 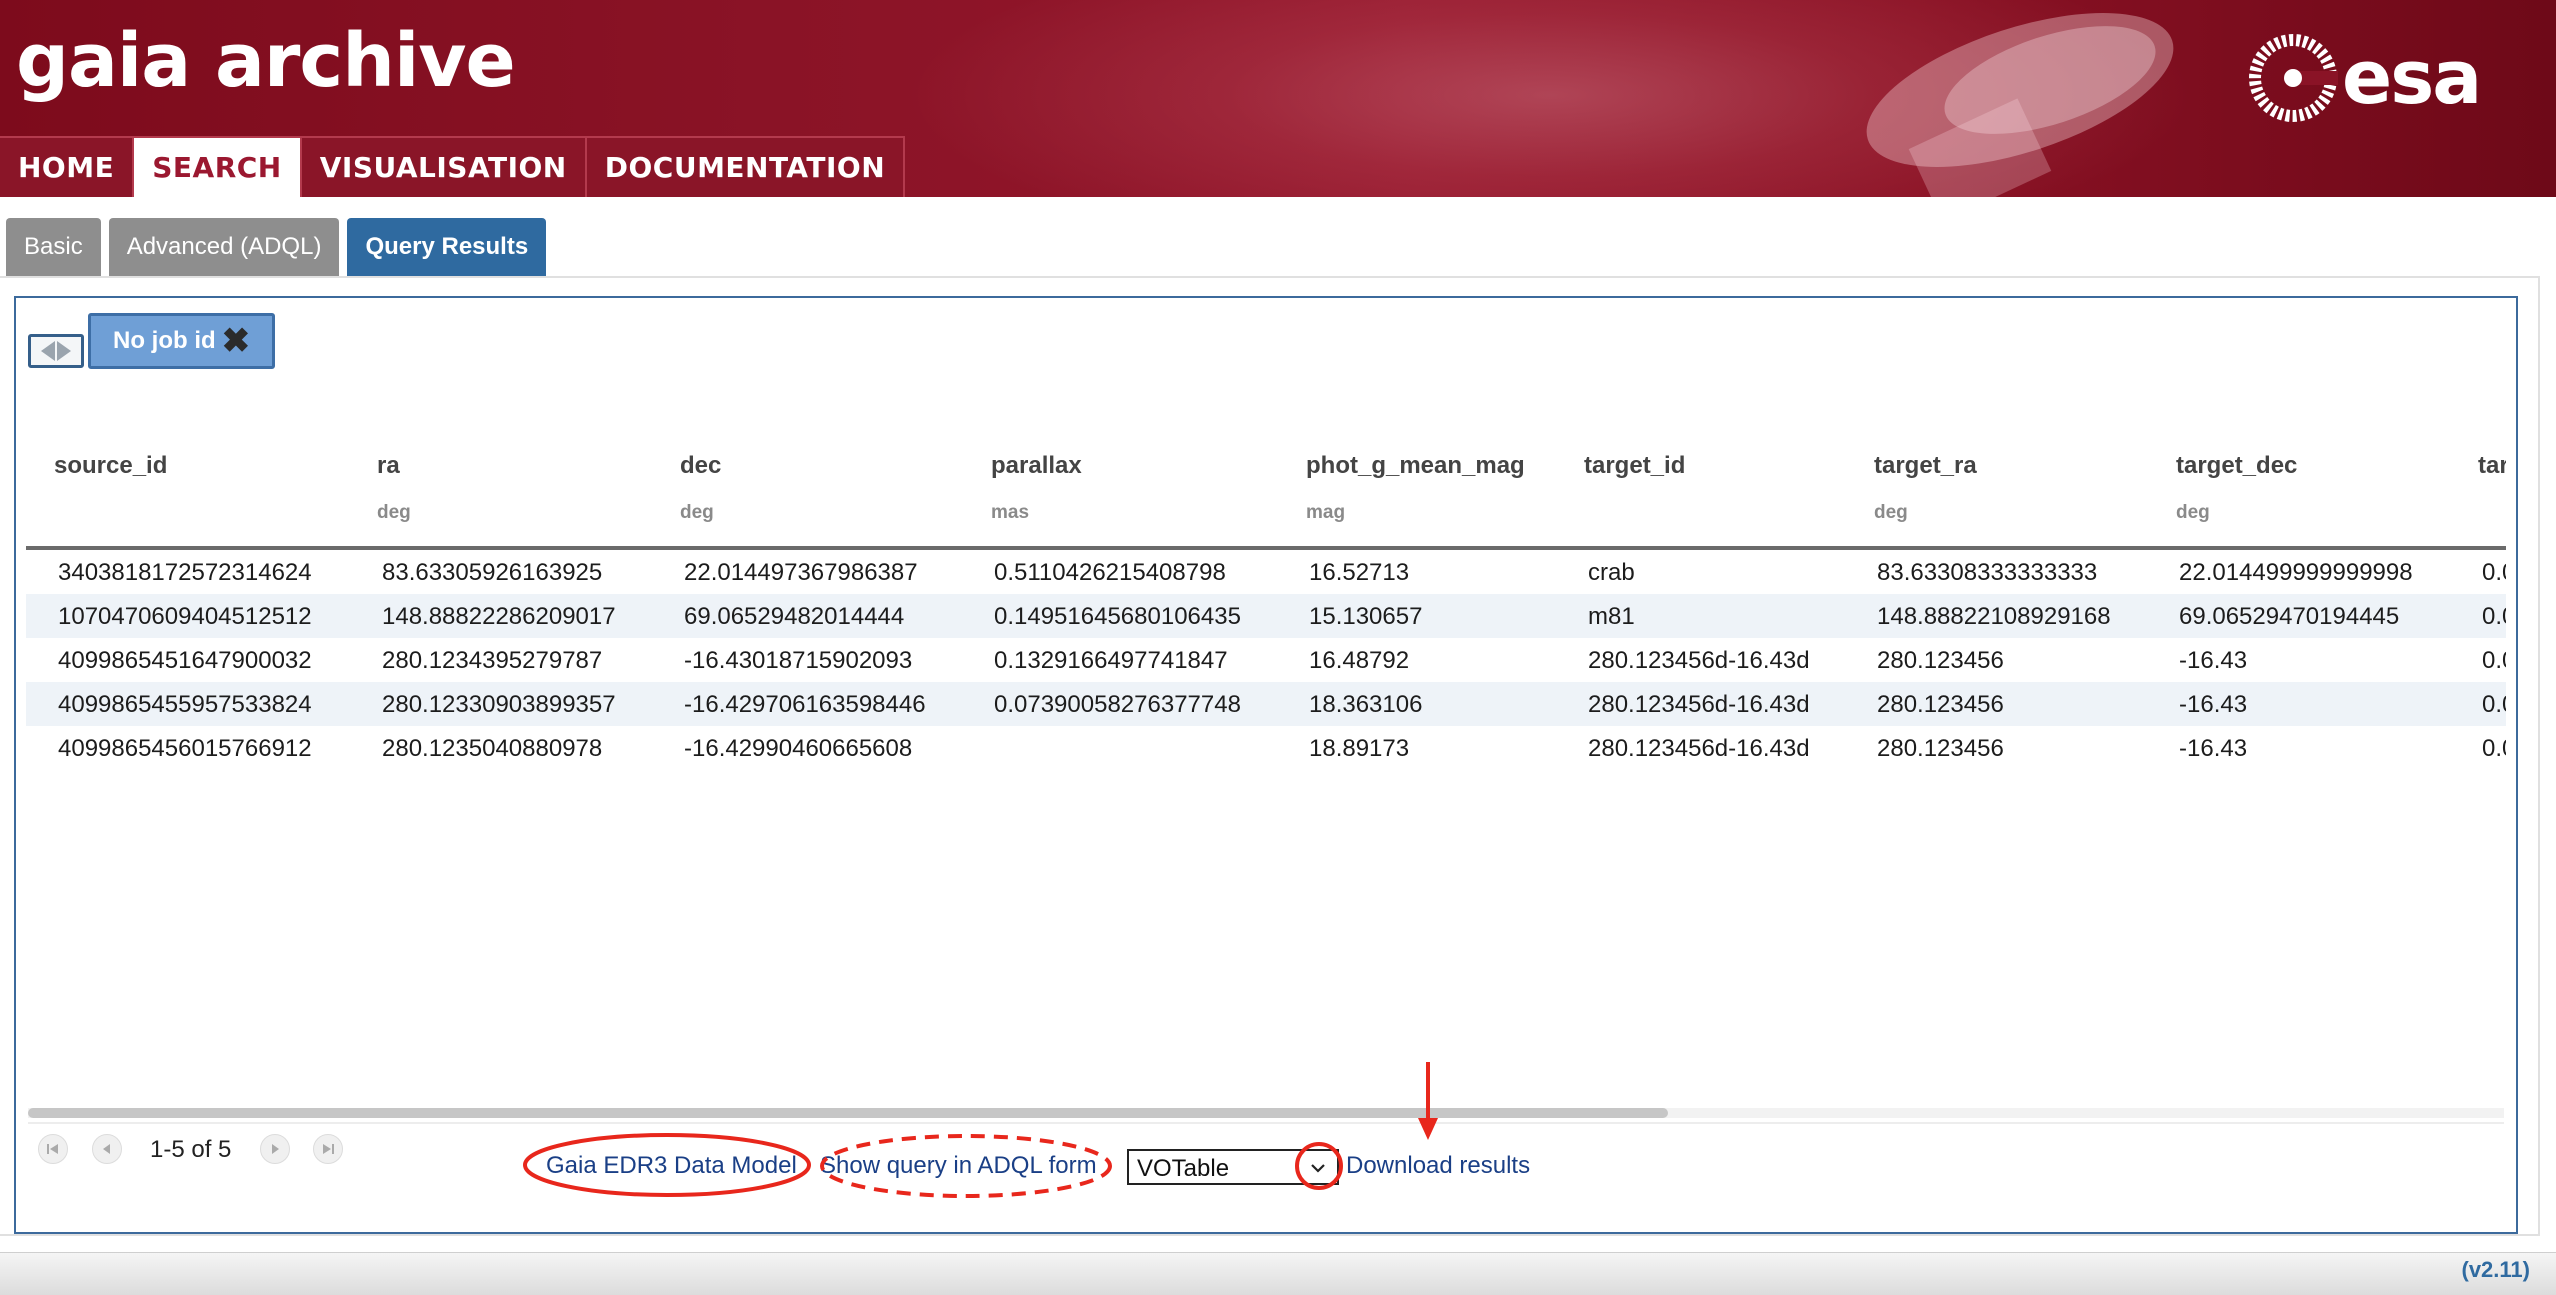 What do you see at coordinates (185, 660) in the screenshot?
I see `table-cell: 4099865451647900032` at bounding box center [185, 660].